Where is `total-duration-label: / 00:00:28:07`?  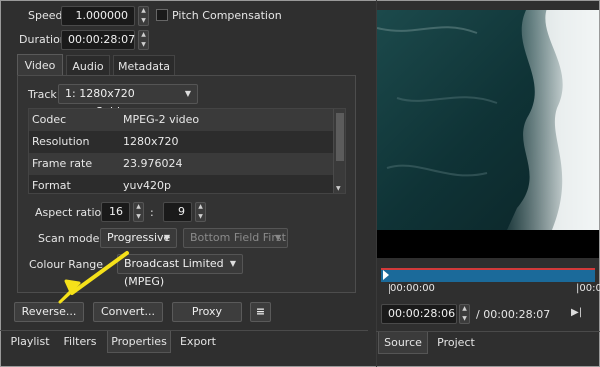 total-duration-label: / 00:00:28:07 is located at coordinates (513, 314).